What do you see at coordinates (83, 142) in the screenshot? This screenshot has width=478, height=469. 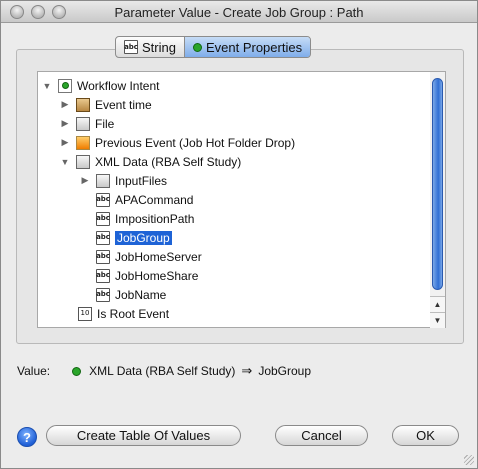 I see `event-icon` at bounding box center [83, 142].